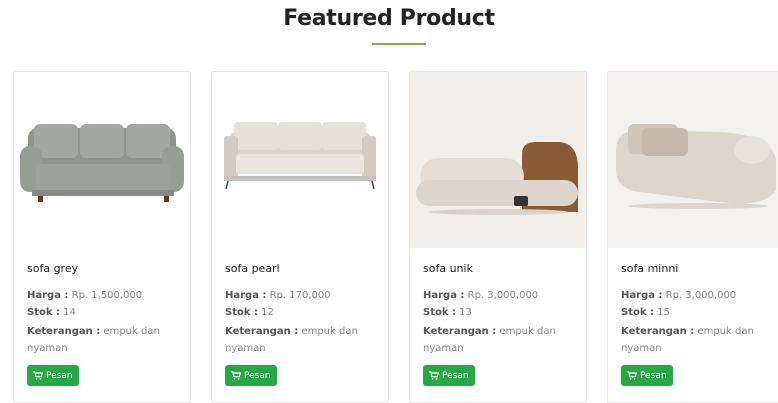 The image size is (778, 403). What do you see at coordinates (278, 295) in the screenshot?
I see `product-price: Harga : Rp. 170,000` at bounding box center [278, 295].